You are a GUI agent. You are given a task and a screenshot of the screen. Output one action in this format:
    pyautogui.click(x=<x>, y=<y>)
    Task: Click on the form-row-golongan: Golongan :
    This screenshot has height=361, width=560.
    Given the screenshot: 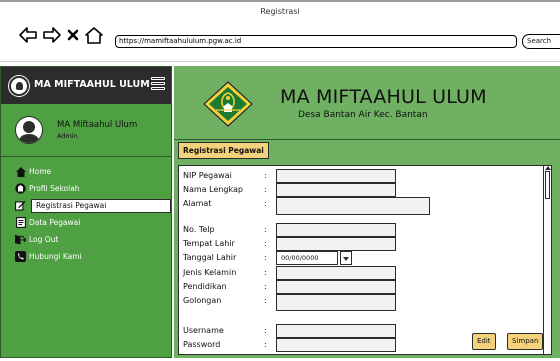 What is the action you would take?
    pyautogui.click(x=308, y=303)
    